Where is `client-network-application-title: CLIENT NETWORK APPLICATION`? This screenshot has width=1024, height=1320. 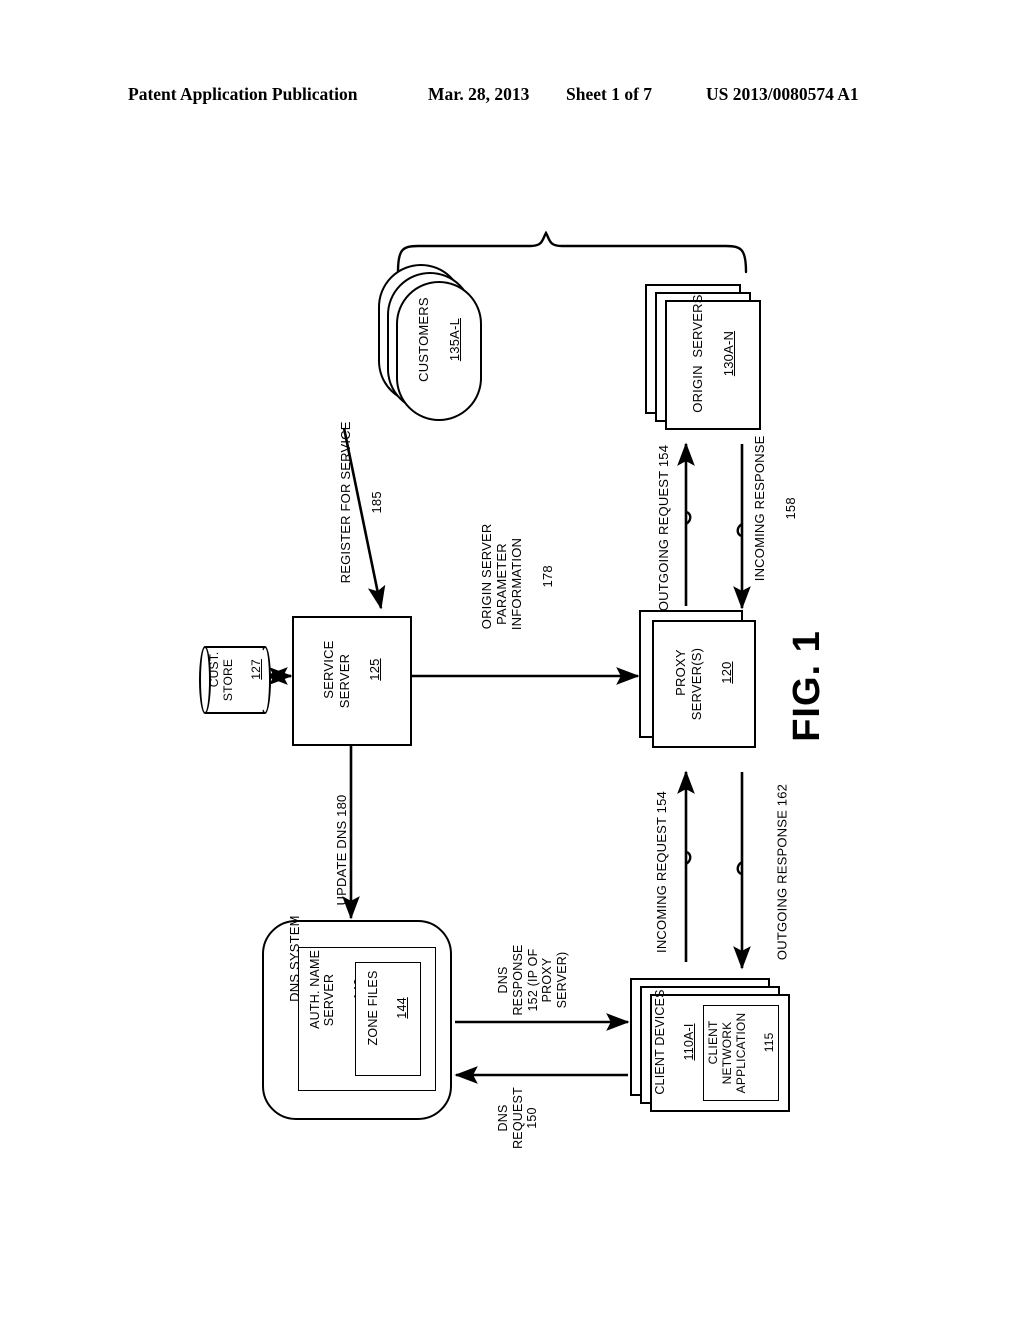 client-network-application-title: CLIENT NETWORK APPLICATION is located at coordinates (726, 1053).